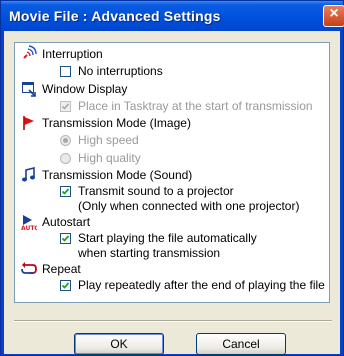 The image size is (344, 356). Describe the element at coordinates (61, 269) in the screenshot. I see `section-label-repeat: Repeat` at that location.